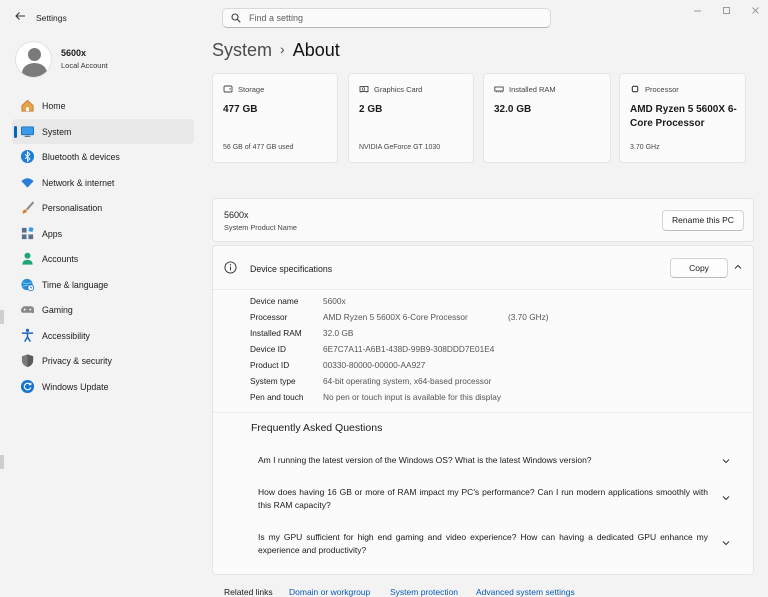 This screenshot has height=597, width=768. I want to click on card-label: Installed RAM, so click(532, 89).